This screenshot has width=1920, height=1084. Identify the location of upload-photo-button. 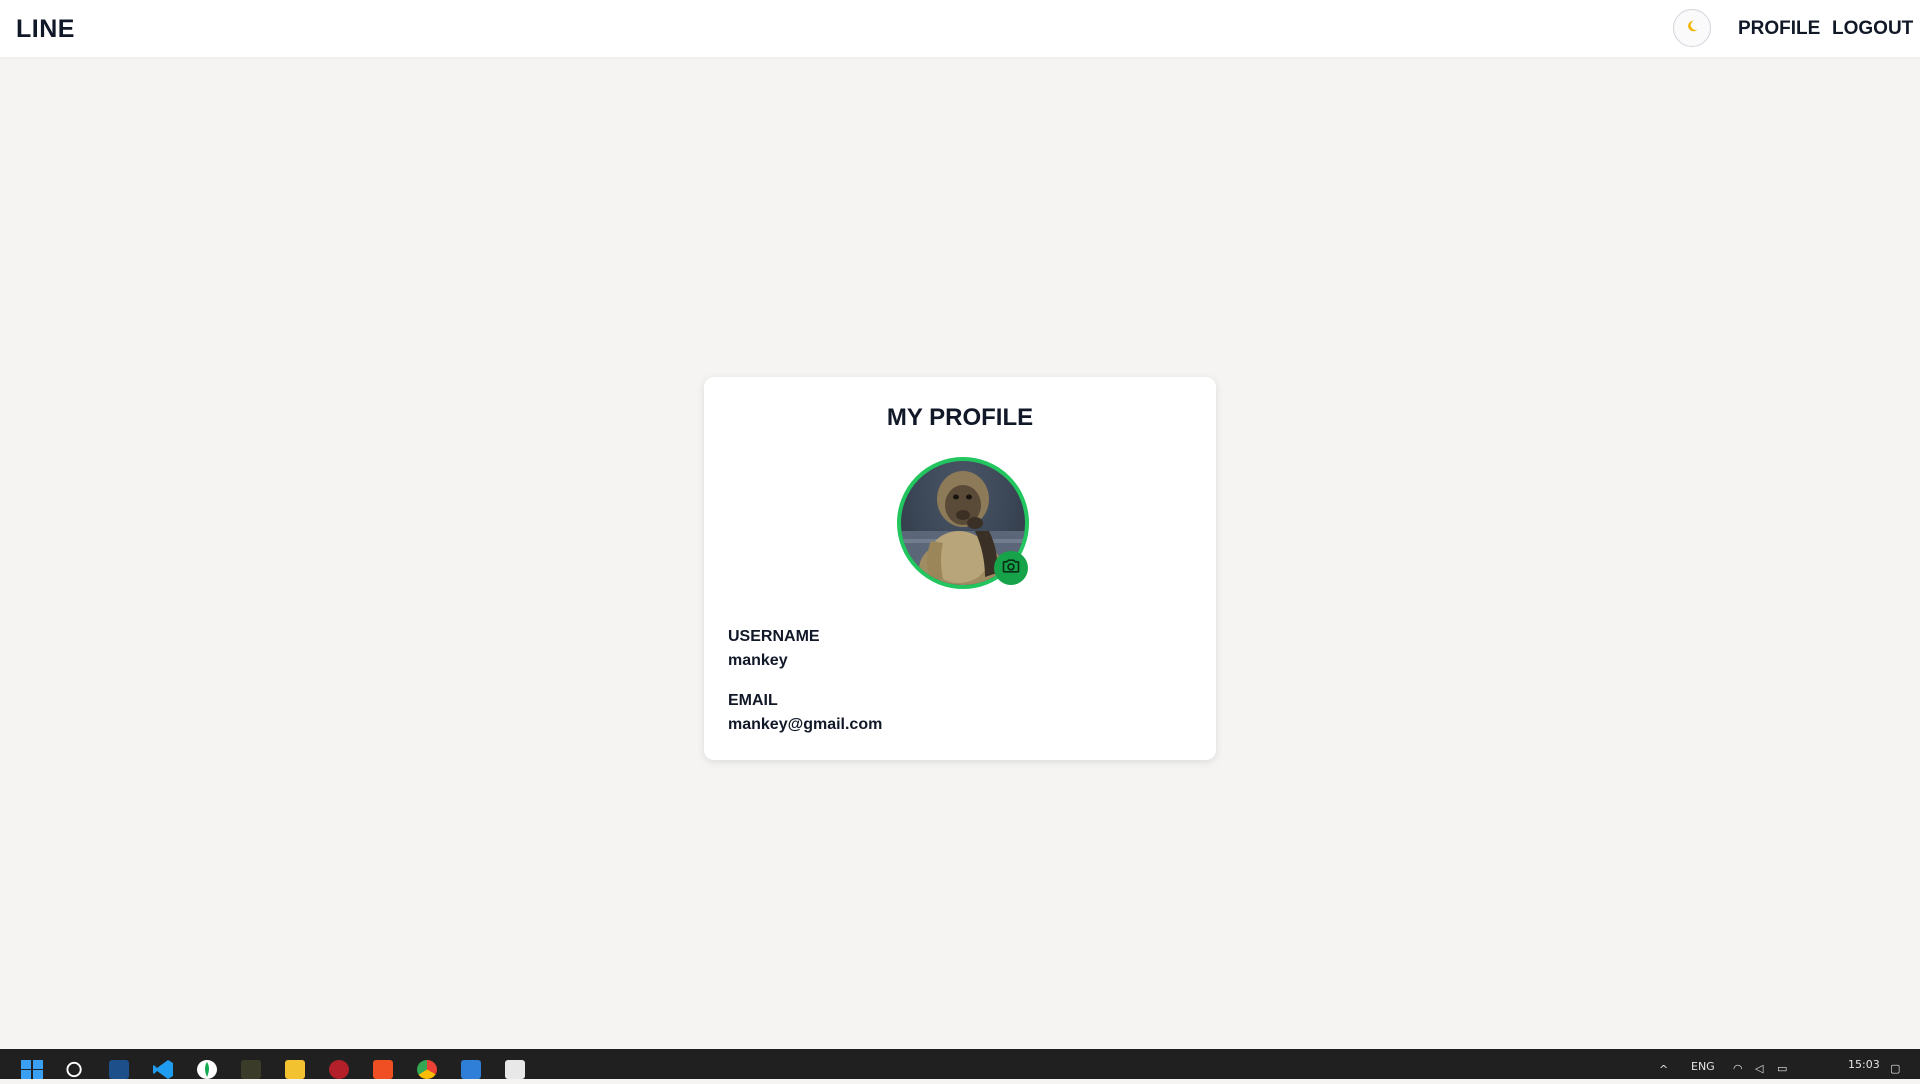
(1011, 568).